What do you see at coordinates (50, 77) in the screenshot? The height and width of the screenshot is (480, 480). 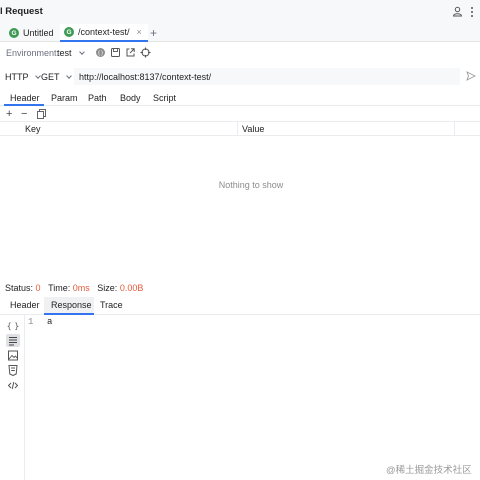 I see `method-value: GET` at bounding box center [50, 77].